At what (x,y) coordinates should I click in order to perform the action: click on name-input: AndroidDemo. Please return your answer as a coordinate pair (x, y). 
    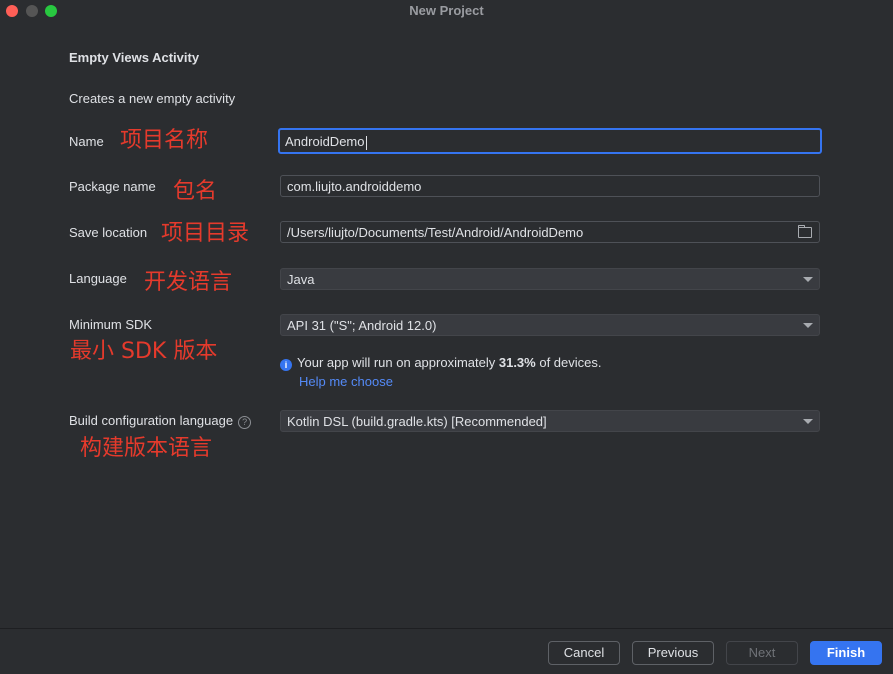
    Looking at the image, I should click on (550, 141).